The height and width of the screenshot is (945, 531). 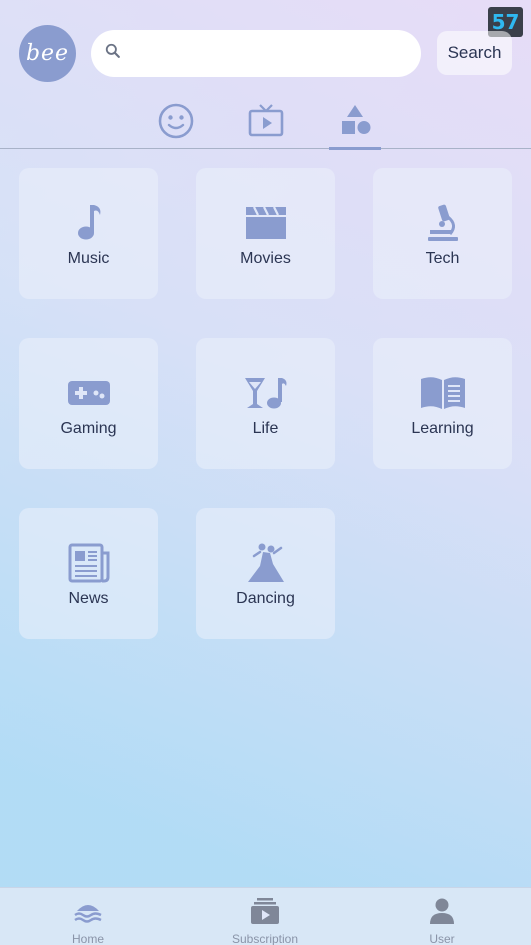 What do you see at coordinates (88, 428) in the screenshot?
I see `category-label: Gaming` at bounding box center [88, 428].